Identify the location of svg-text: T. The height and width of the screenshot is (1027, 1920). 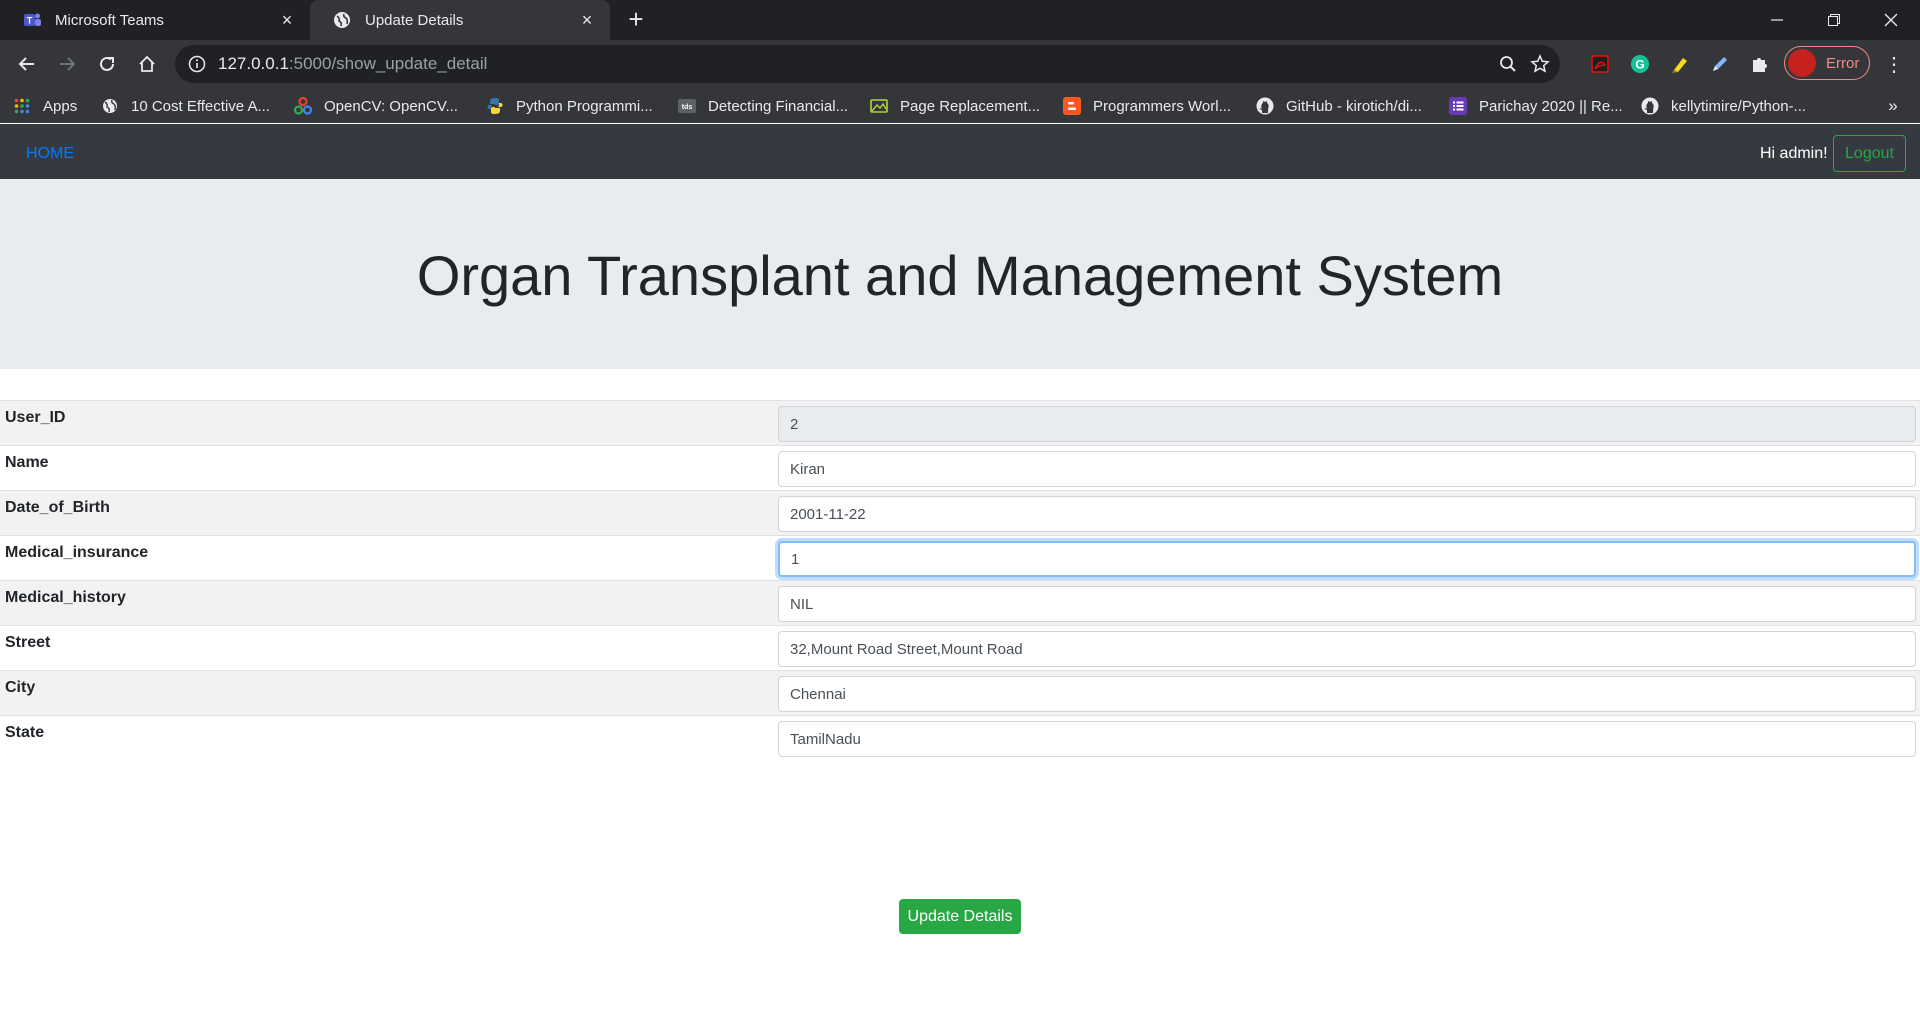
(30, 21).